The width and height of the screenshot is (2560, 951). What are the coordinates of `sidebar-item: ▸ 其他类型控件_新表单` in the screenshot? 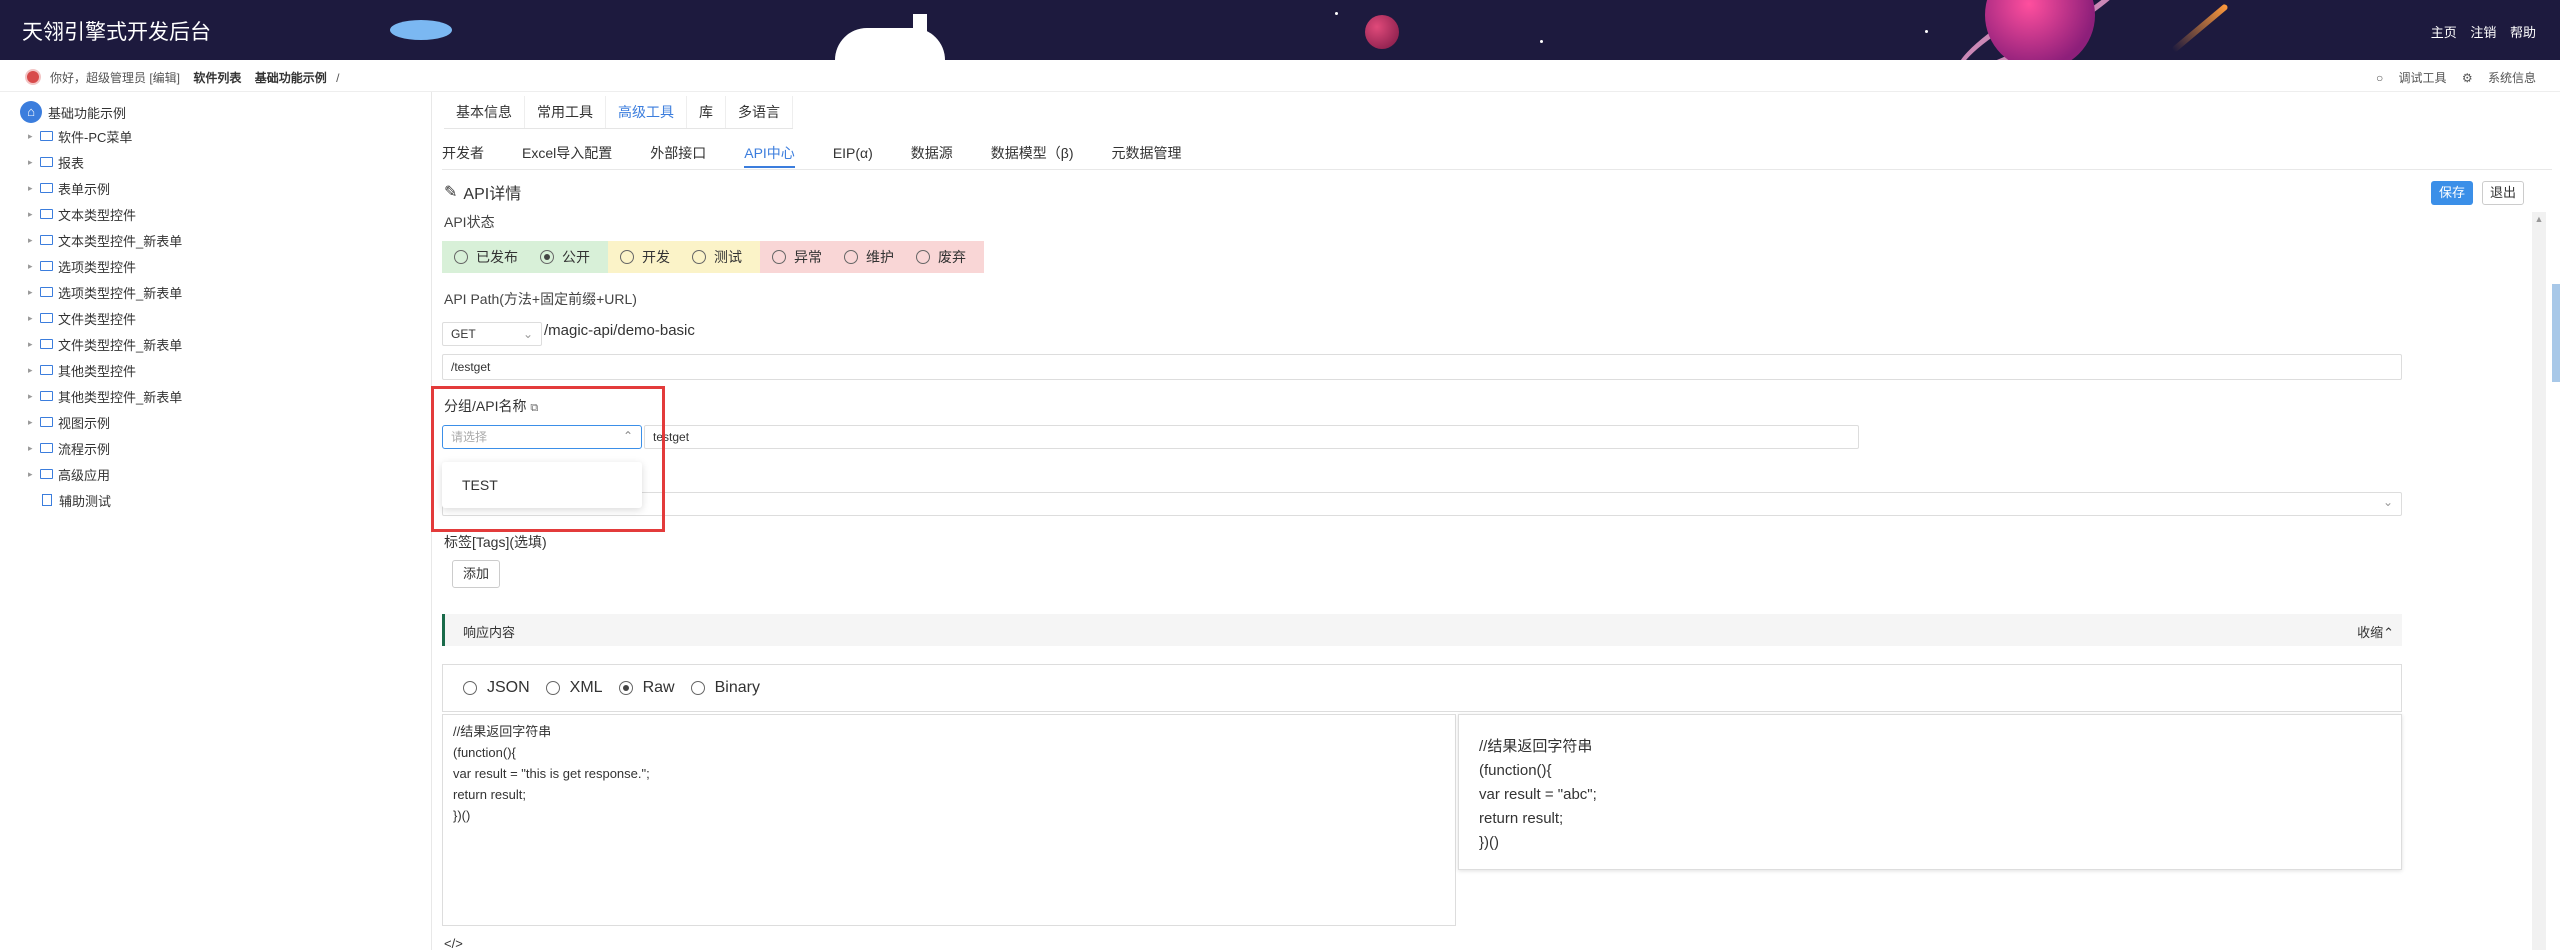 It's located at (105, 396).